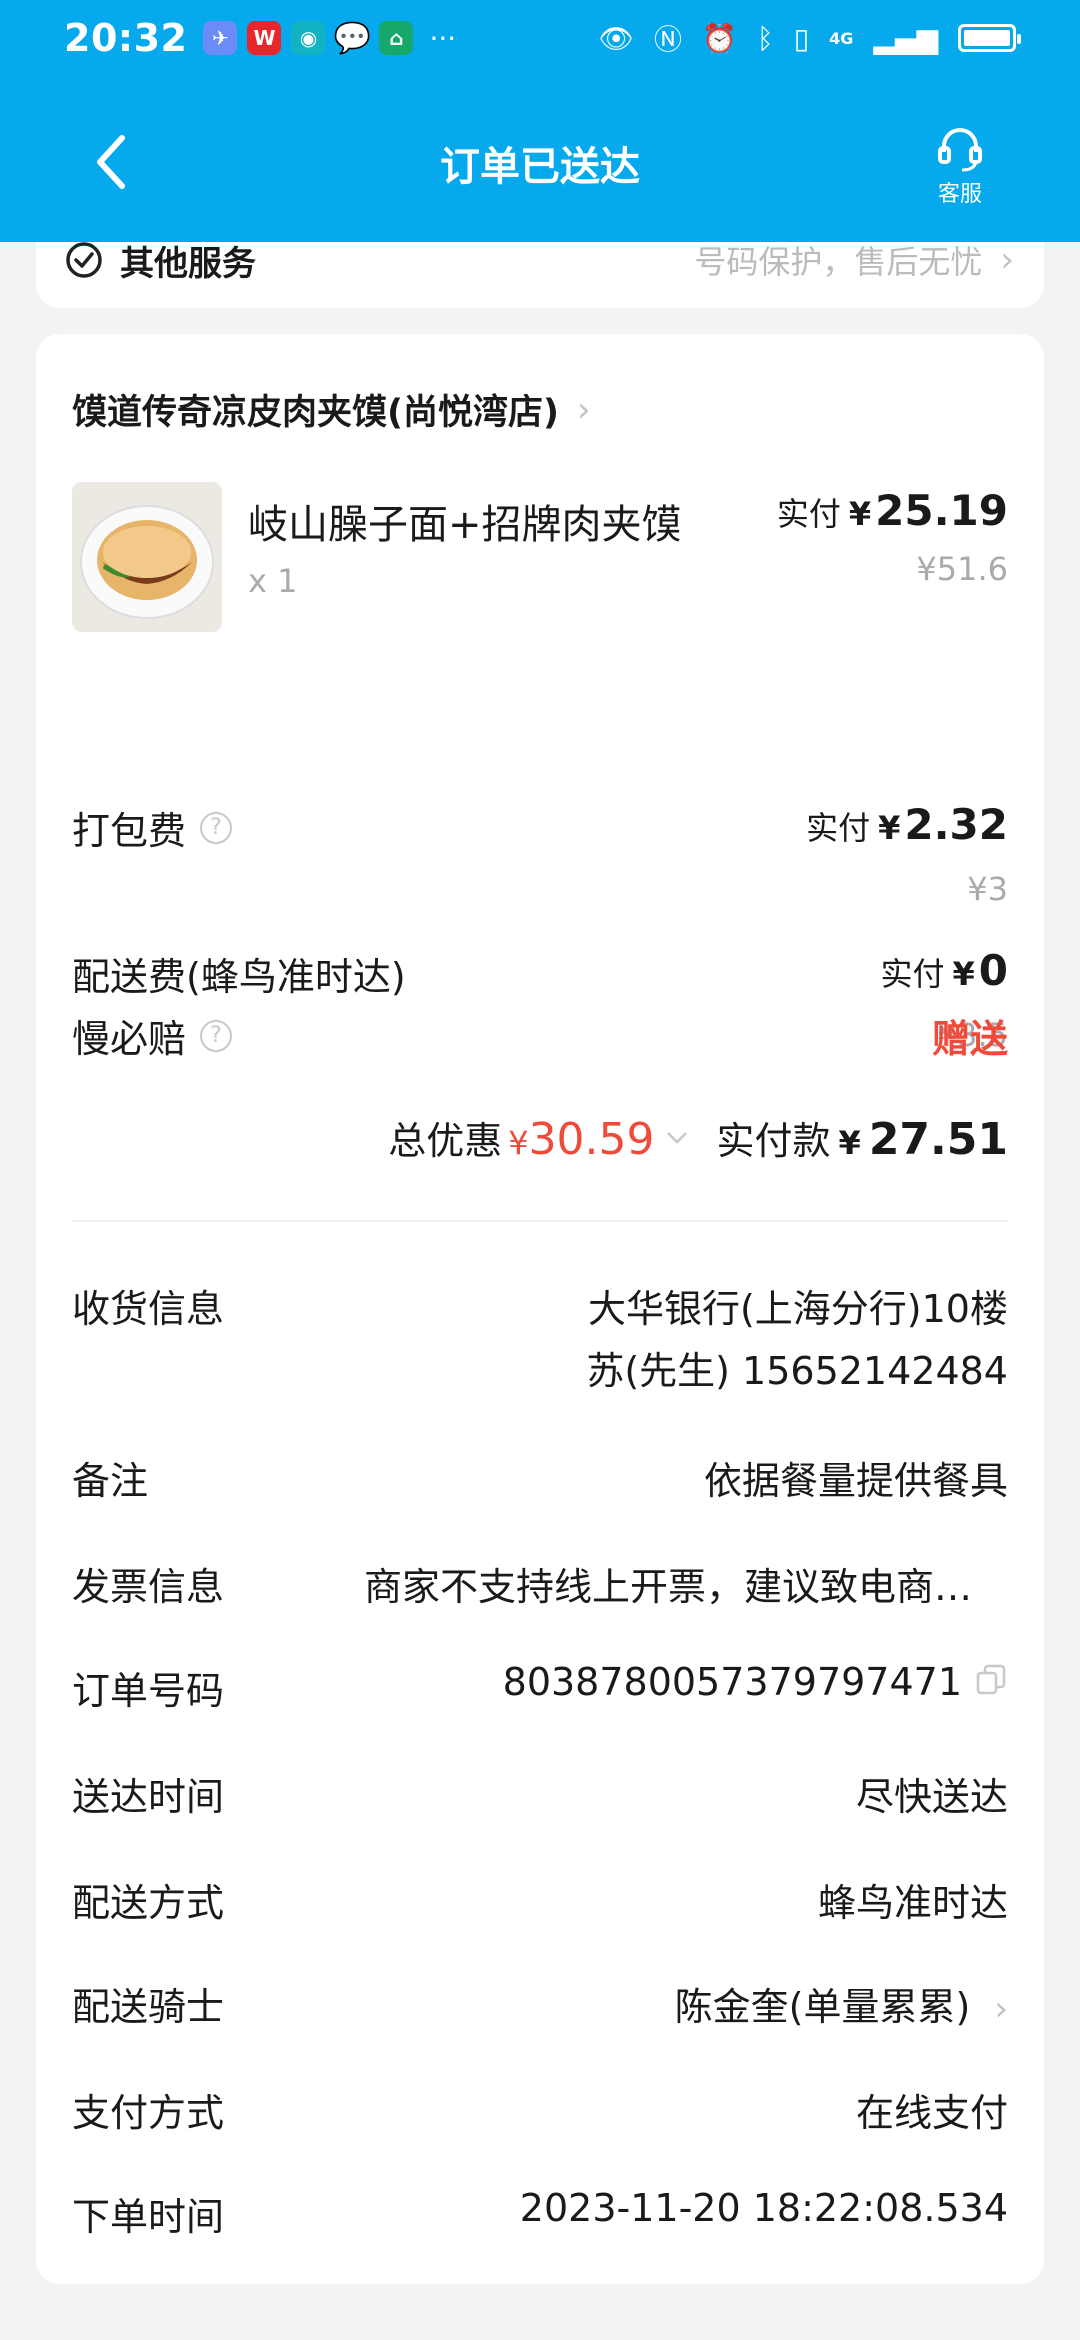 The width and height of the screenshot is (1080, 2340). I want to click on status-time: 20:32, so click(126, 38).